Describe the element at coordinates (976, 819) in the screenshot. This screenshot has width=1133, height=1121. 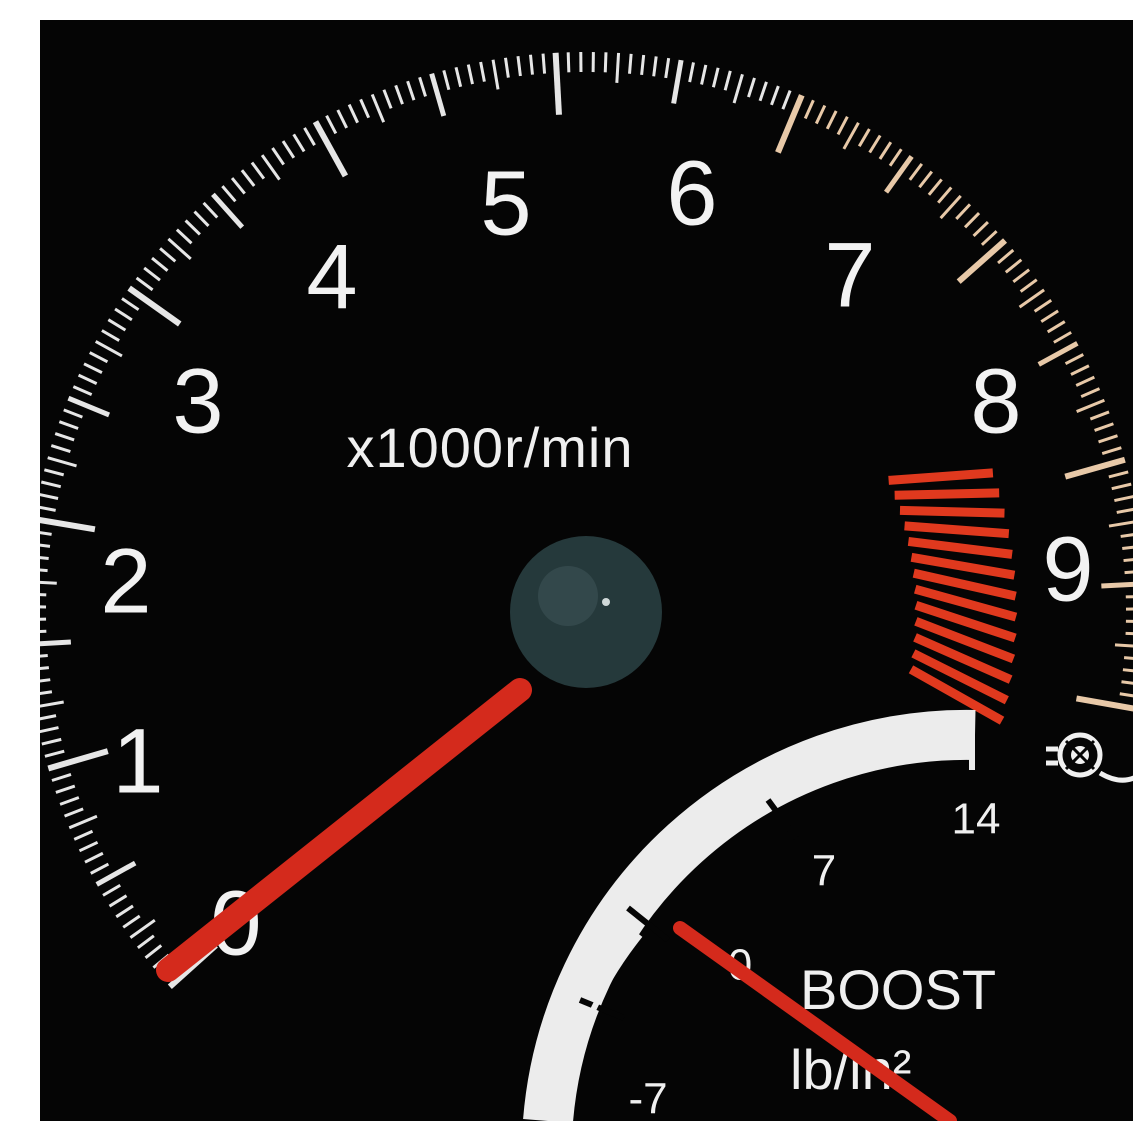
I see `boost-number-14: 14` at that location.